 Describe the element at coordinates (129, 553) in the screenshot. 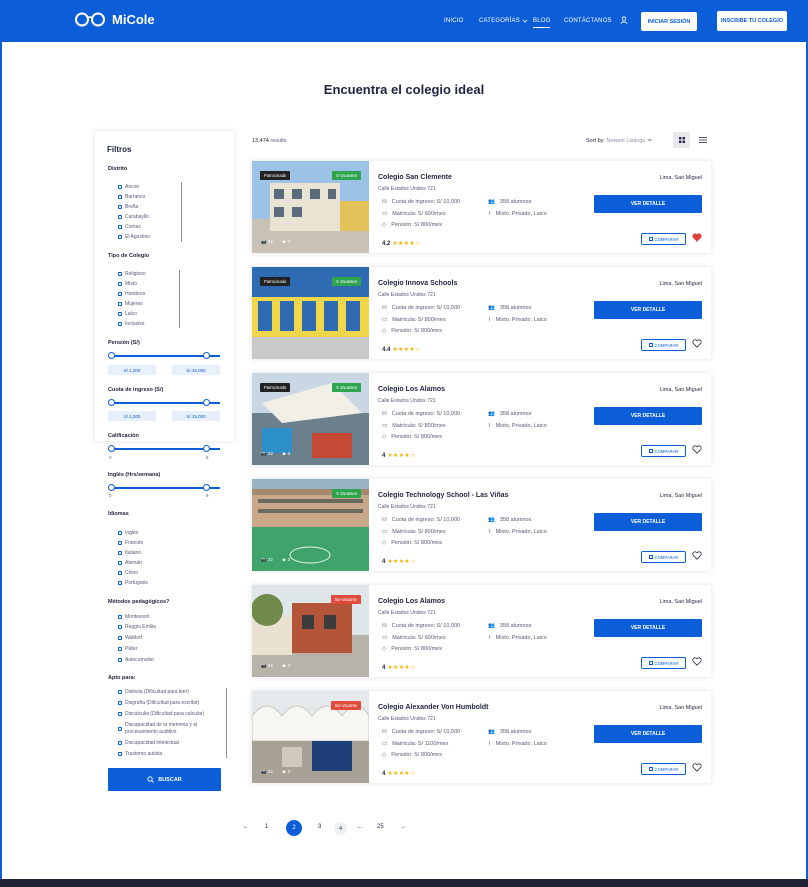

I see `filter-idioma-option: Italiano` at that location.